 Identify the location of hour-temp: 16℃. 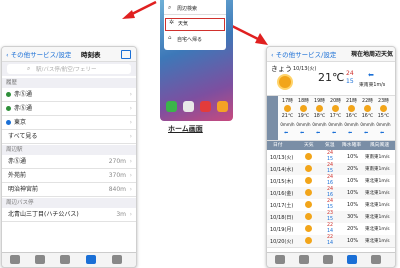
(351, 116).